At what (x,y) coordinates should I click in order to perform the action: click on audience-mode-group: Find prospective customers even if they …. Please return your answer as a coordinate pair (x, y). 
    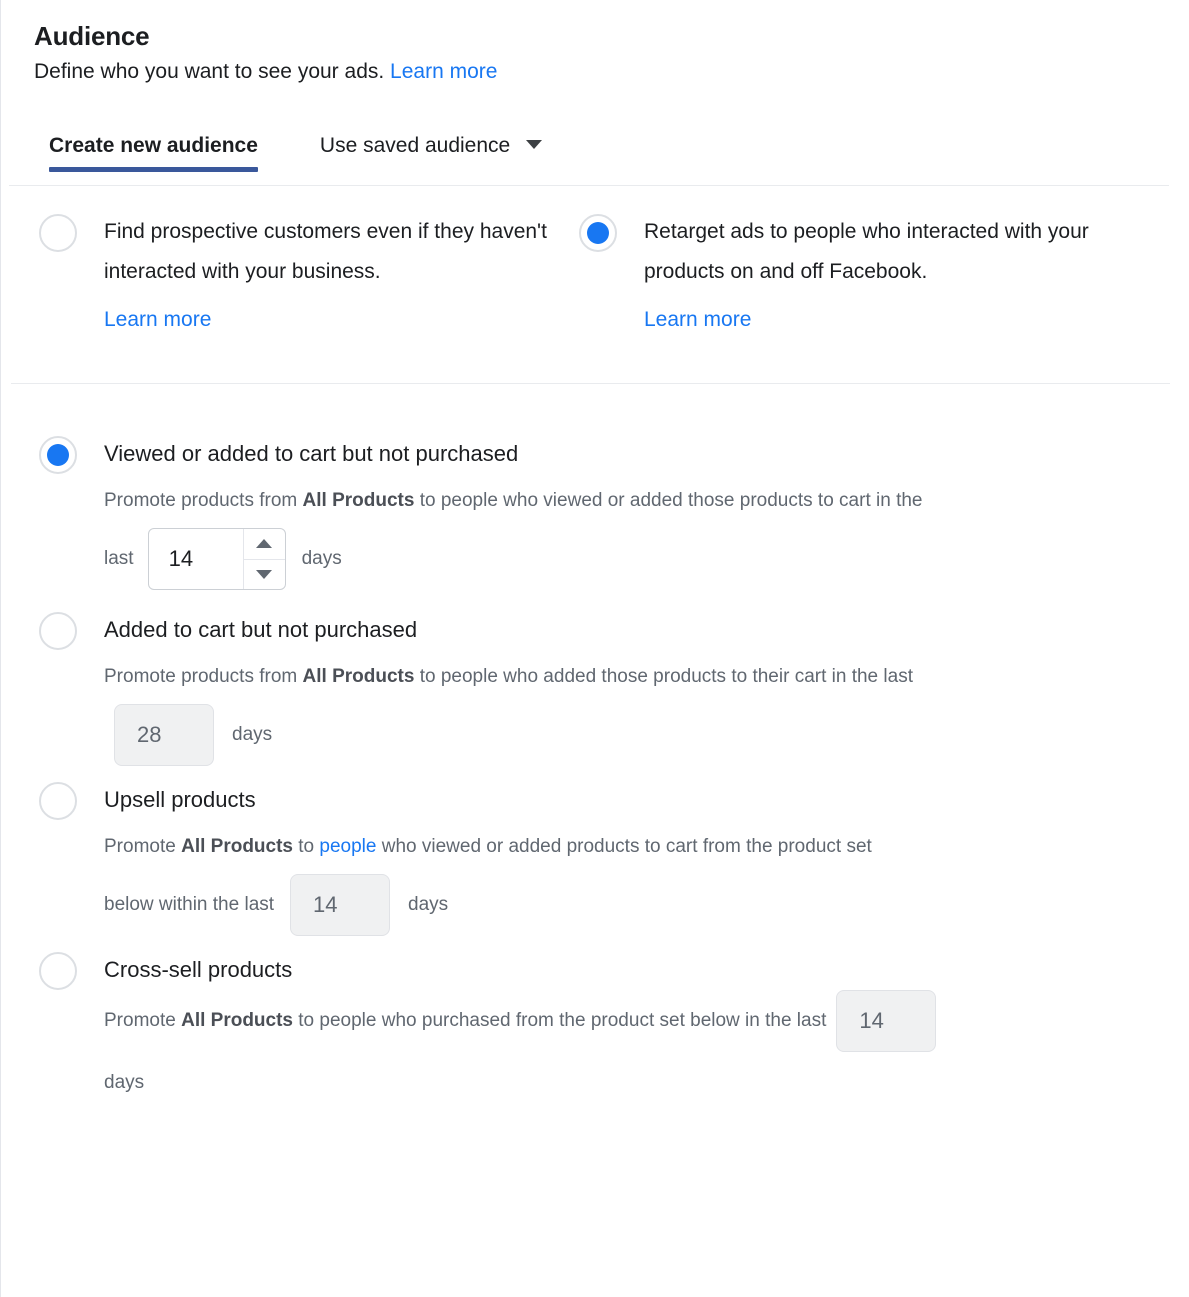
    Looking at the image, I should click on (595, 263).